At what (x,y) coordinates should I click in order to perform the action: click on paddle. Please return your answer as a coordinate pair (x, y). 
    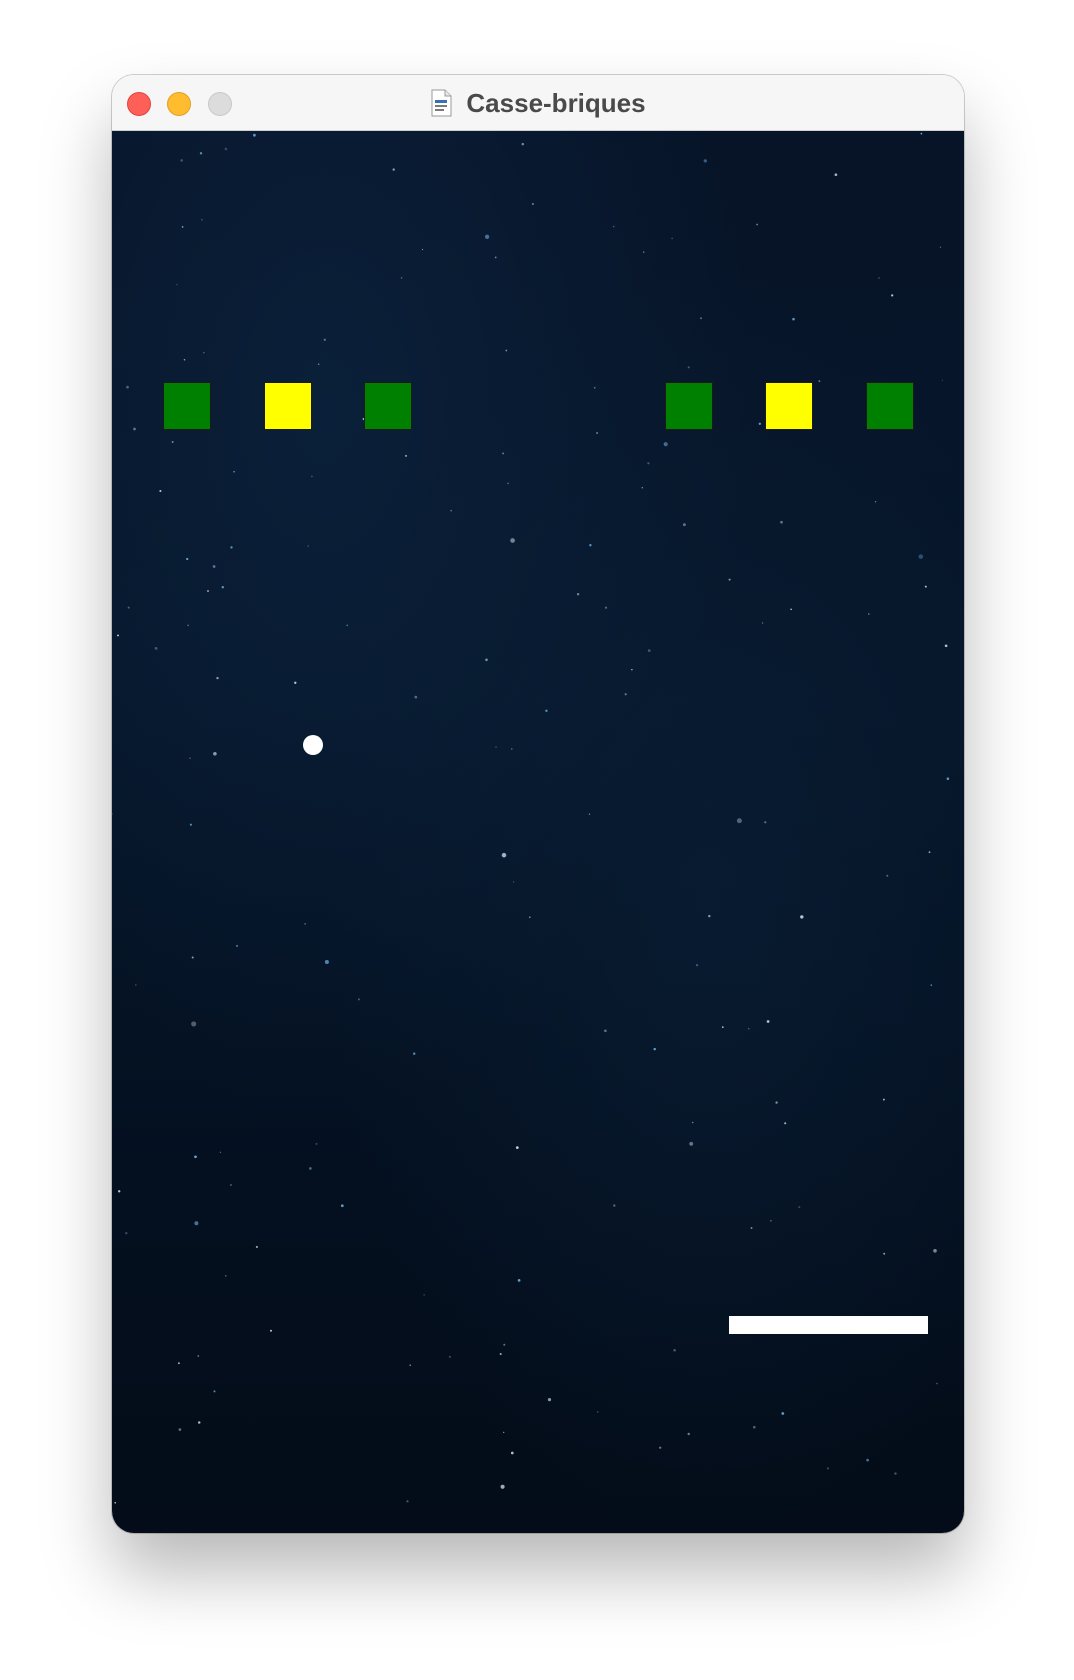
    Looking at the image, I should click on (828, 1325).